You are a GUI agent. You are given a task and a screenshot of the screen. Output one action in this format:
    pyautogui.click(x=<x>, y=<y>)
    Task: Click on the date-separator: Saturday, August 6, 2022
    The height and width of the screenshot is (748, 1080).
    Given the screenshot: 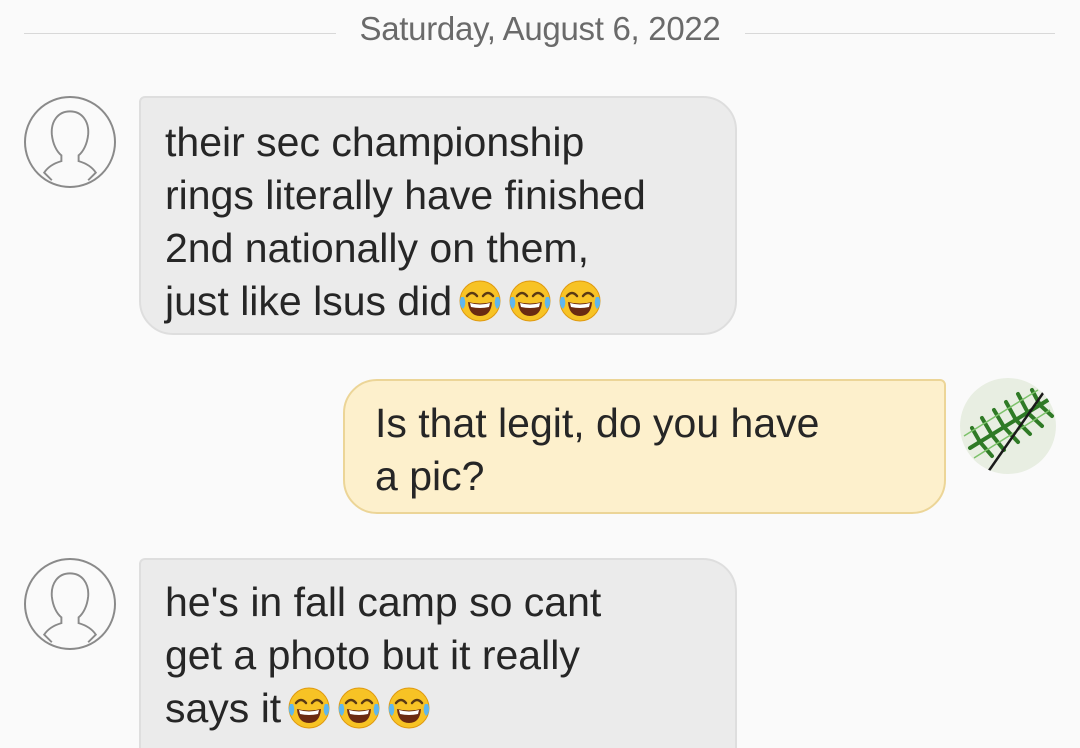 What is the action you would take?
    pyautogui.click(x=540, y=30)
    